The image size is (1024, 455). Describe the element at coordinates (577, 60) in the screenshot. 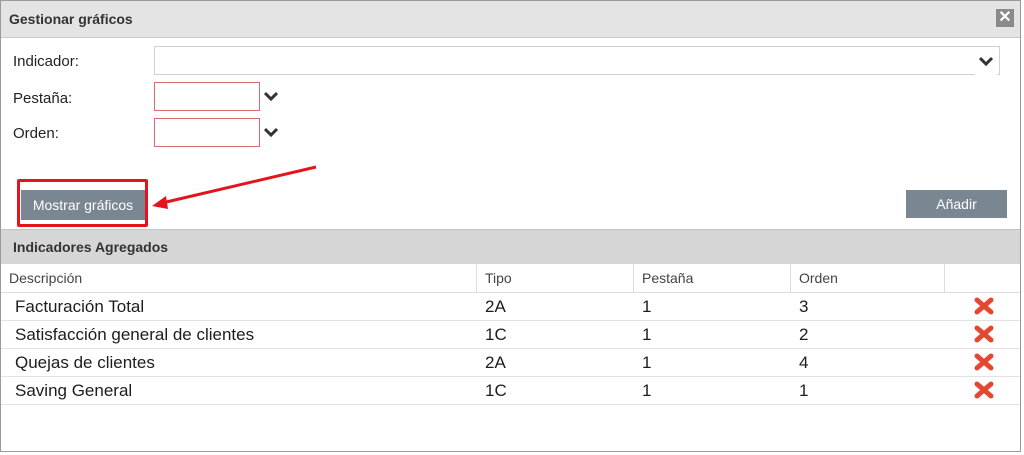

I see `indicador-select` at that location.